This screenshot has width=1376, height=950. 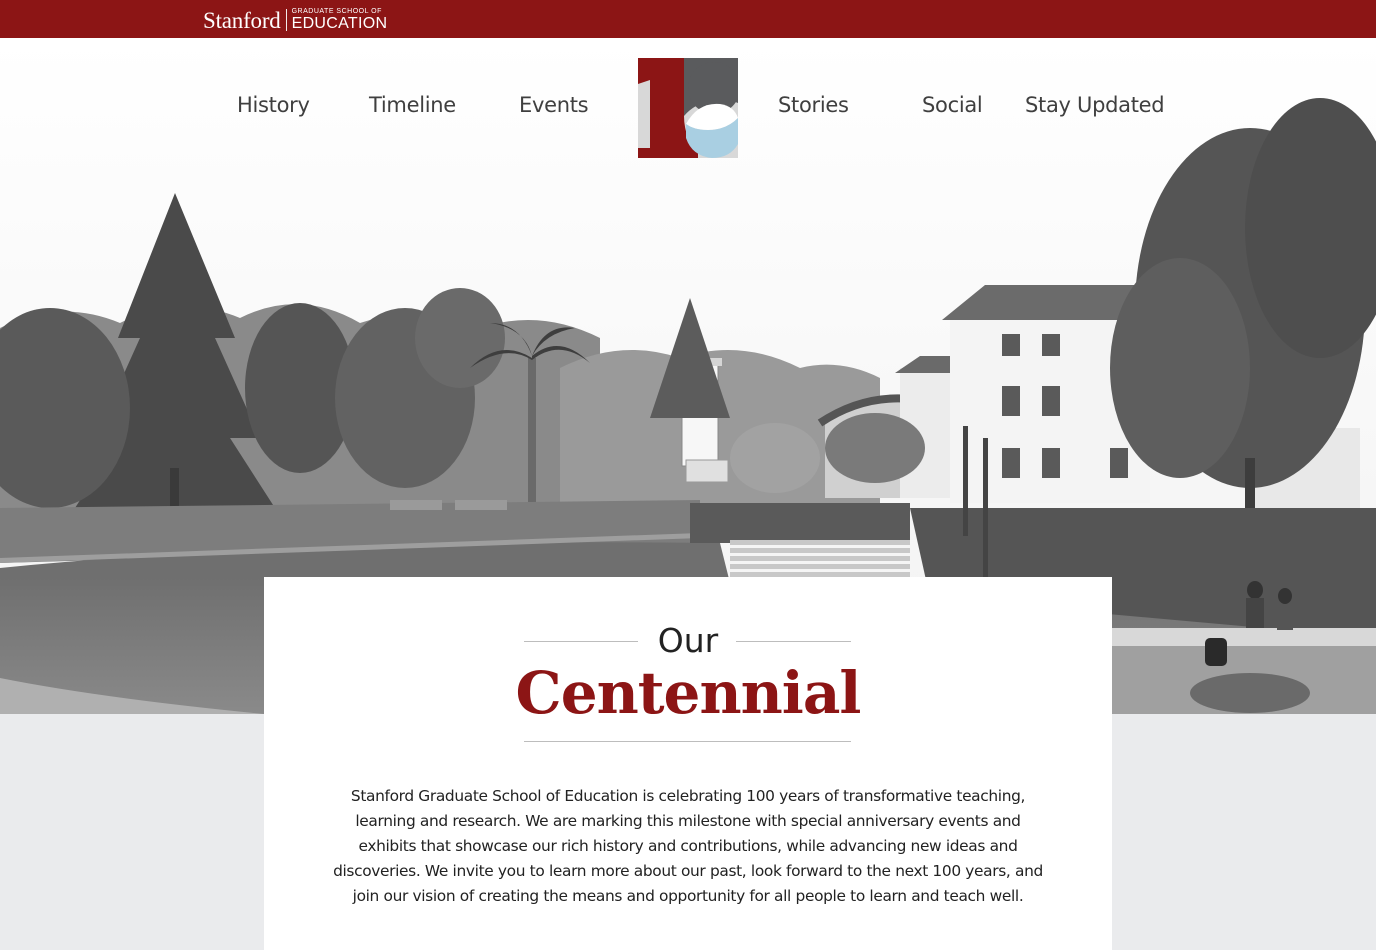 What do you see at coordinates (339, 23) in the screenshot?
I see `brand-school-big: EDUCATION` at bounding box center [339, 23].